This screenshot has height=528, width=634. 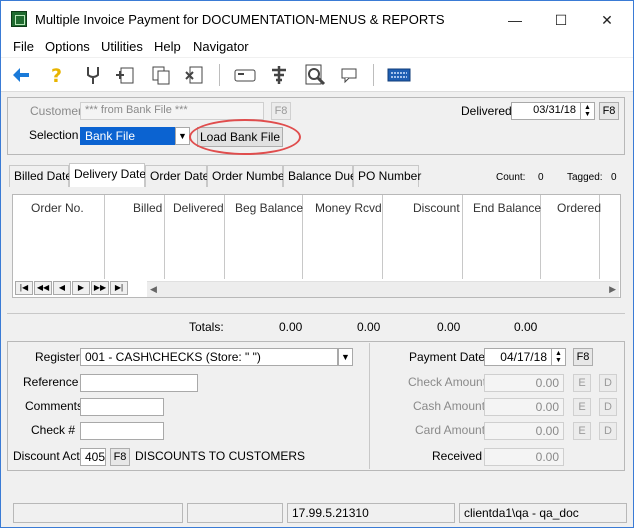 I want to click on payment-date-lookup-button: F8, so click(x=583, y=357).